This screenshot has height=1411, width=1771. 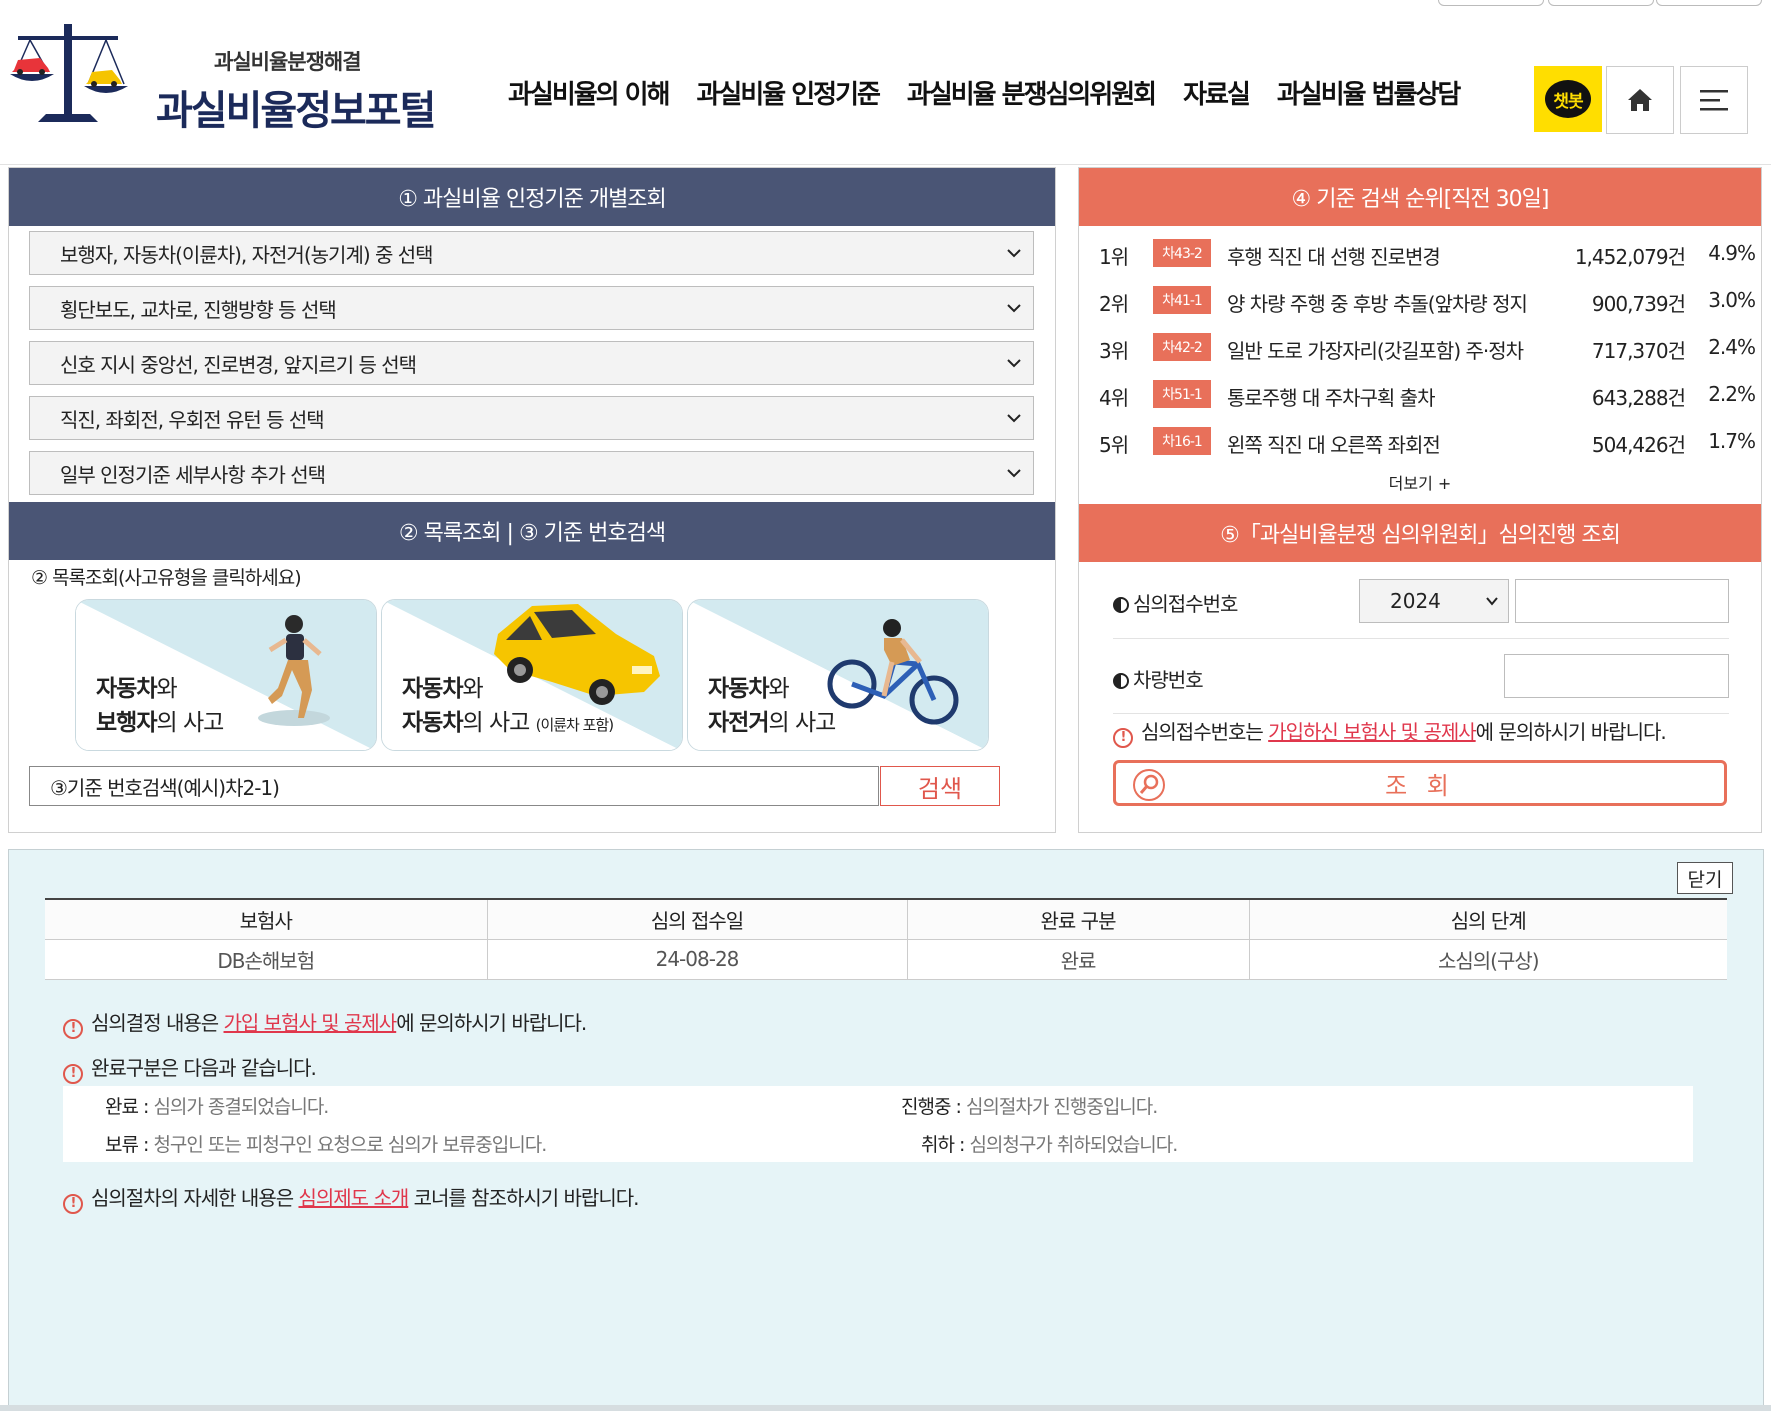 I want to click on cell-stage: 소심의(구상), so click(x=1487, y=959).